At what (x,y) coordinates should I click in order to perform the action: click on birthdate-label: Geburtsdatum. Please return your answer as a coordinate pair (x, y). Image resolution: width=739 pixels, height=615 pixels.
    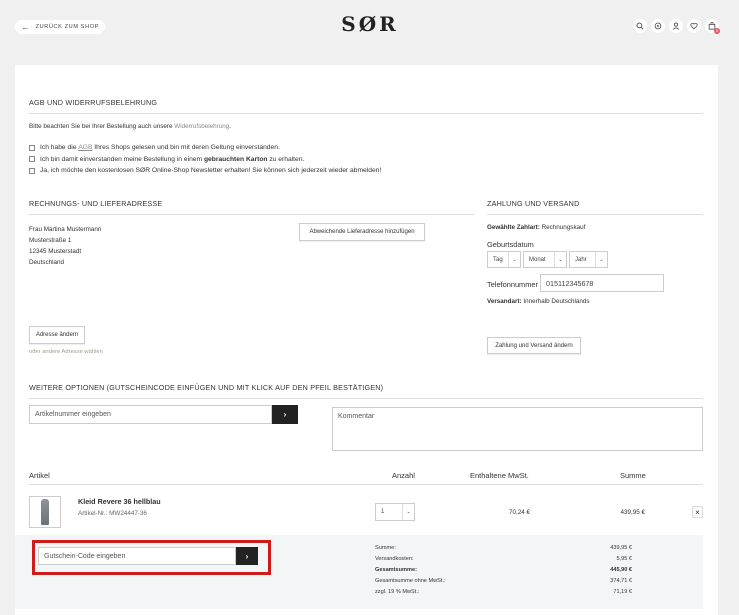
    Looking at the image, I should click on (510, 244).